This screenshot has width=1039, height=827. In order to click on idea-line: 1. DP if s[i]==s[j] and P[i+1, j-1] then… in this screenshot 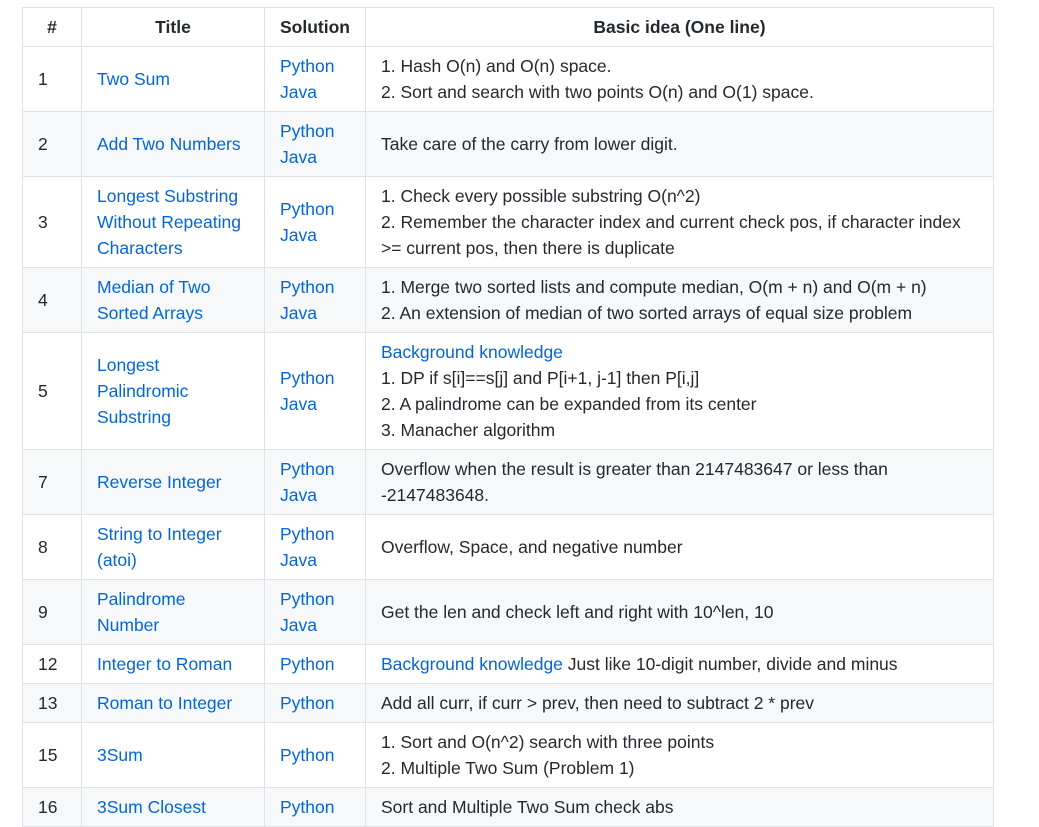, I will do `click(679, 378)`.